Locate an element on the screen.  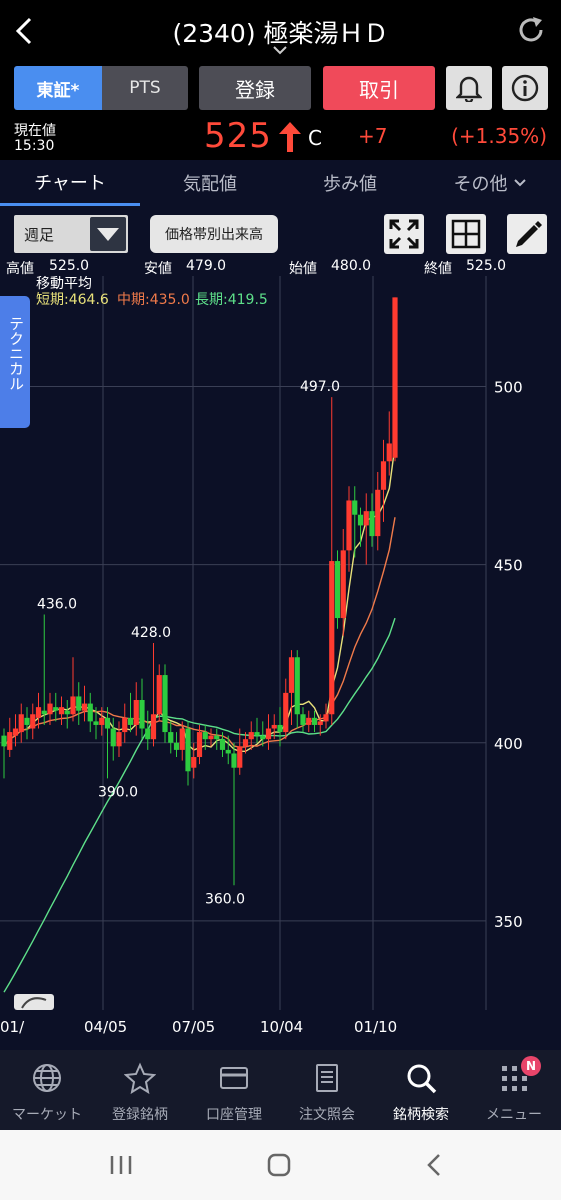
trade-button: 取引 is located at coordinates (379, 88).